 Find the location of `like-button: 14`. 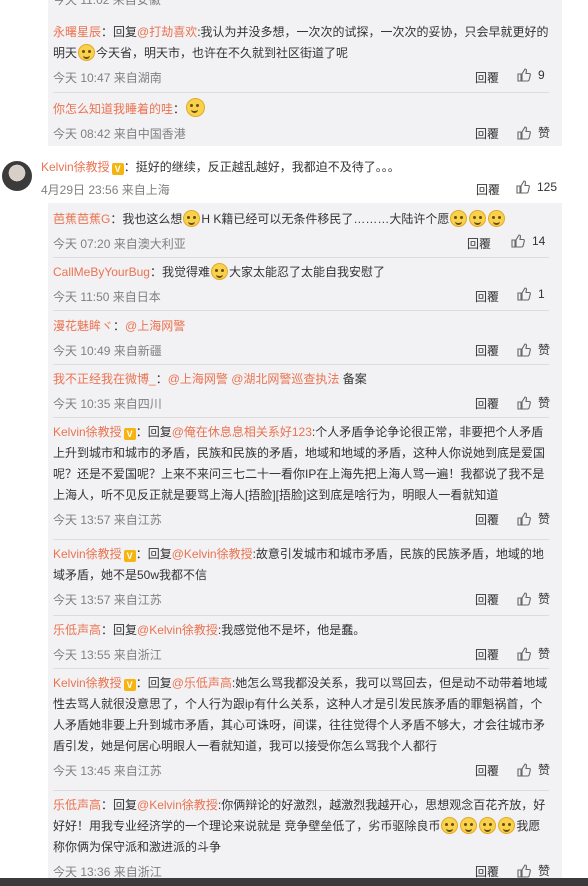

like-button: 14 is located at coordinates (528, 241).